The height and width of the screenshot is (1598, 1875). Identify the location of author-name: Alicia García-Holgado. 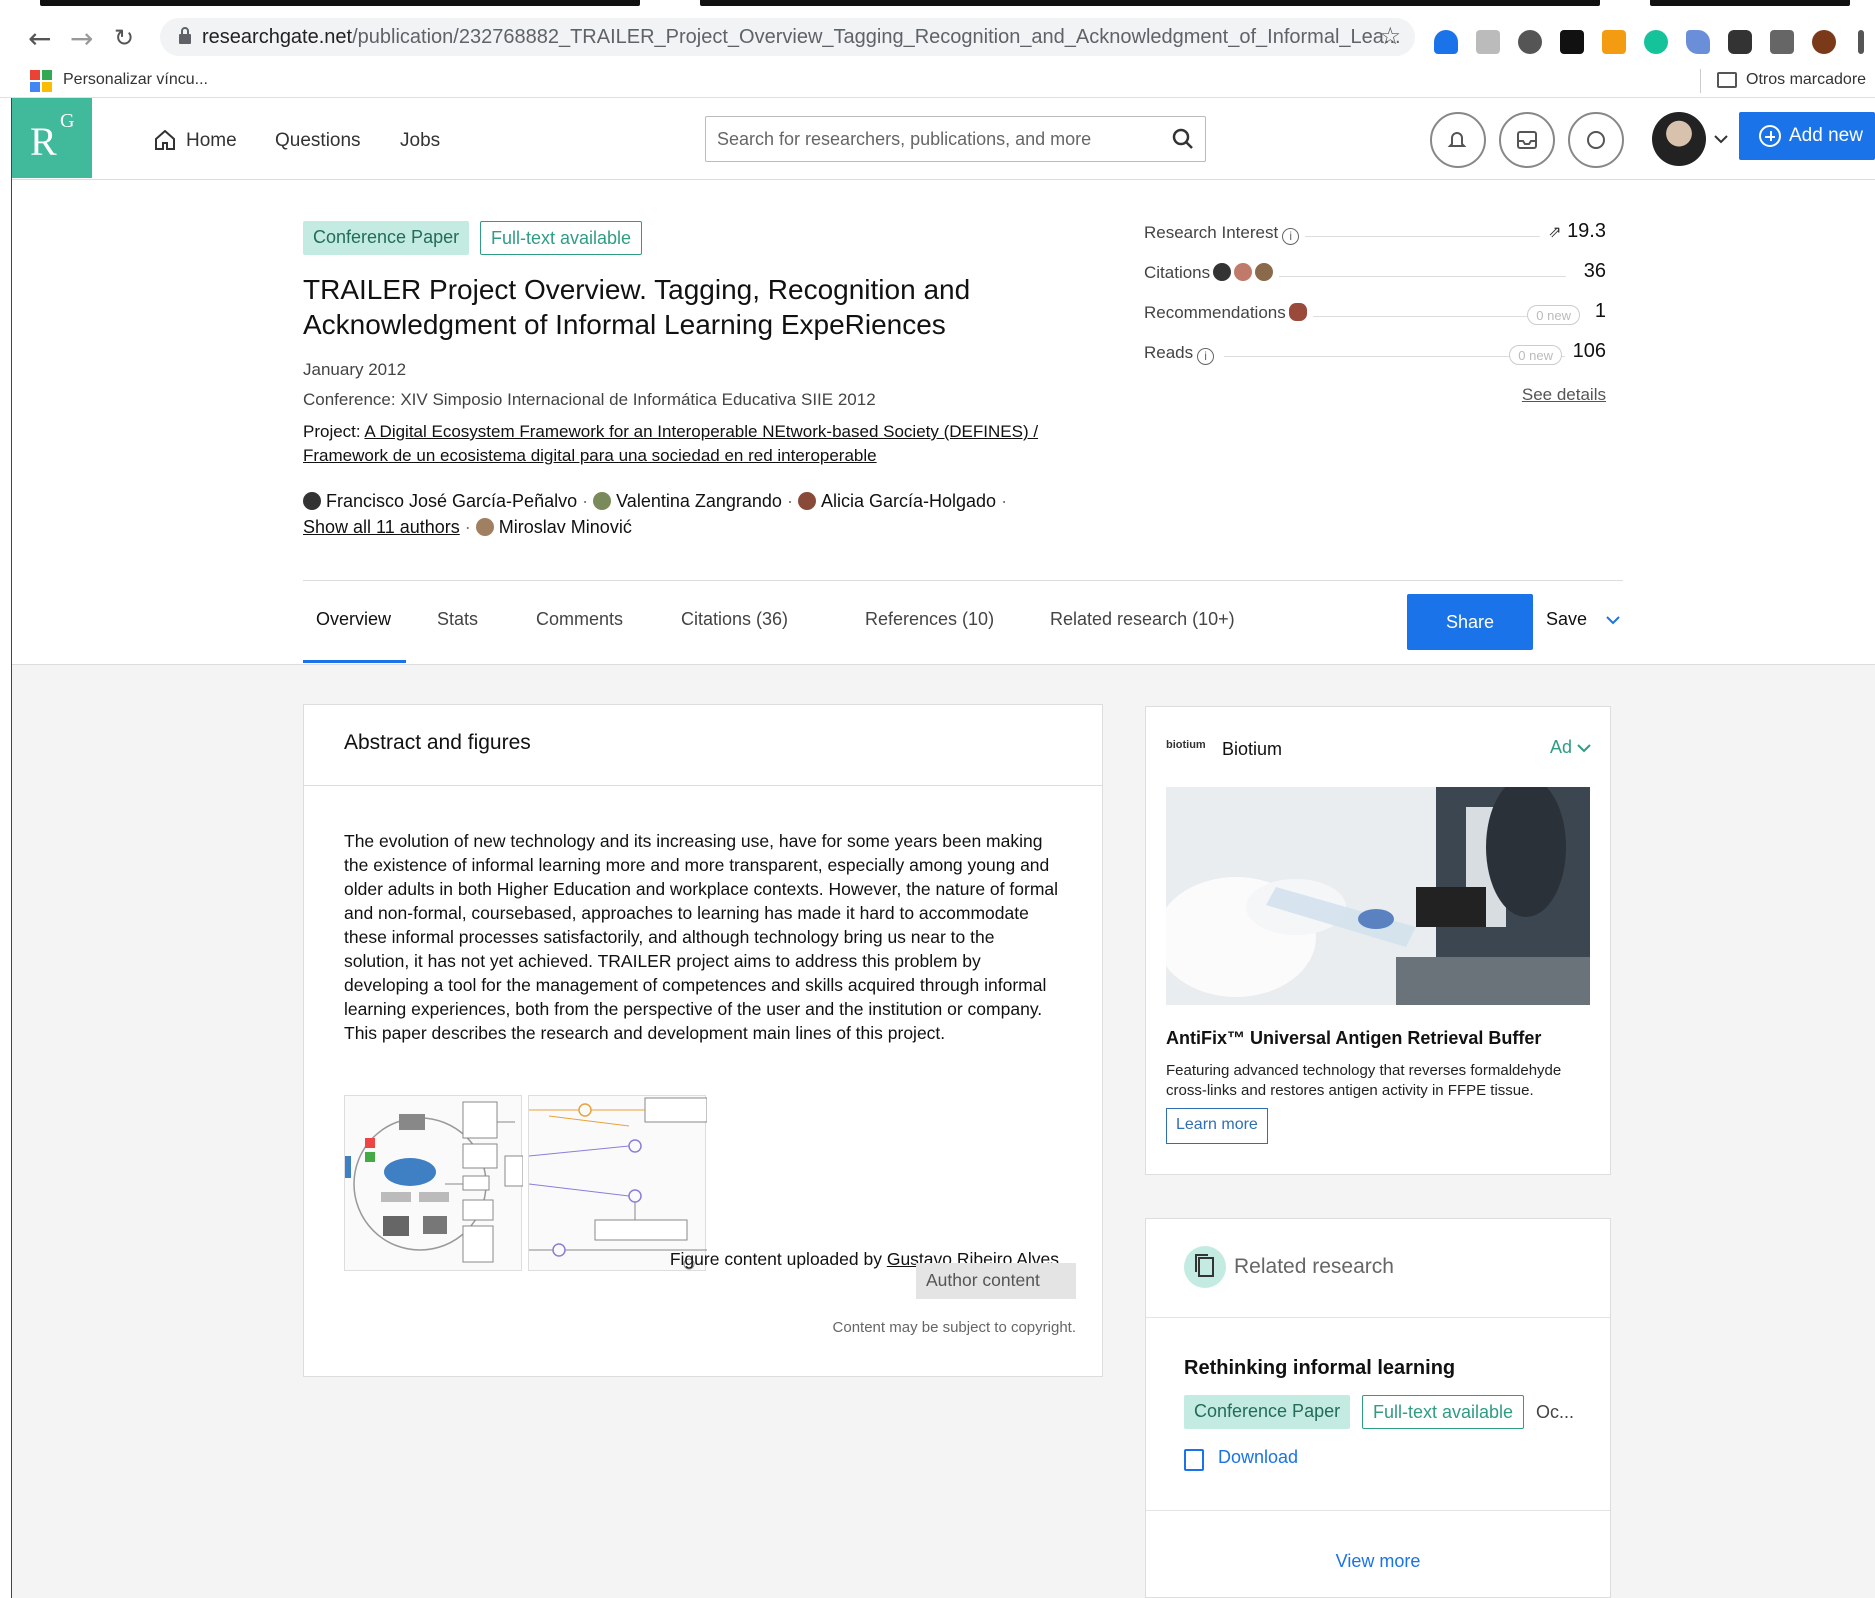
(908, 501).